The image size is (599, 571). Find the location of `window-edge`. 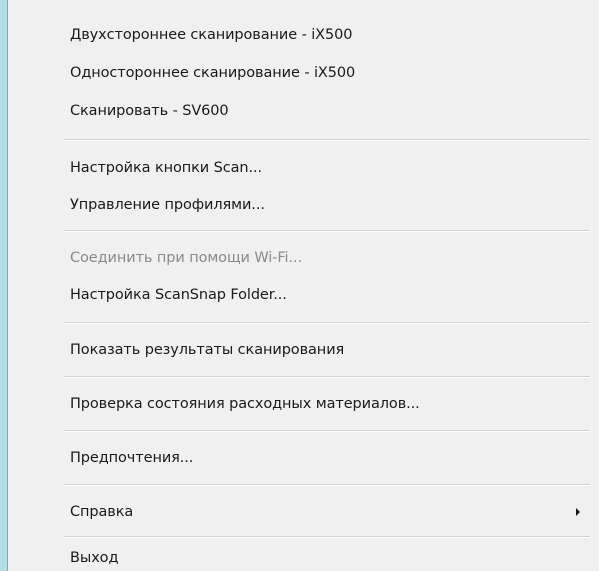

window-edge is located at coordinates (3, 285).